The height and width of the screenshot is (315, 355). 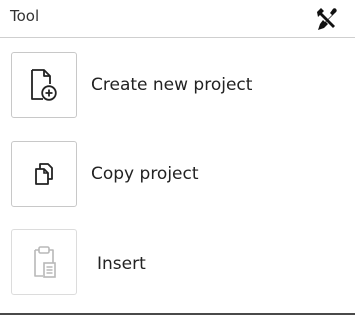 I want to click on create-new-project-label: Create new project, so click(x=172, y=85).